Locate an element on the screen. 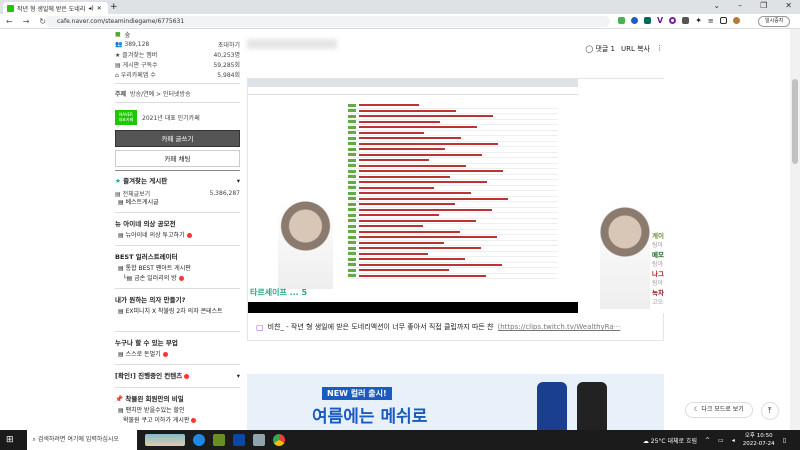 Image resolution: width=800 pixels, height=450 pixels. tab-bar: 작년 형 생일에 받은 도네리 ◂) ✕ + ⌄ – ❐ ✕ is located at coordinates (400, 7).